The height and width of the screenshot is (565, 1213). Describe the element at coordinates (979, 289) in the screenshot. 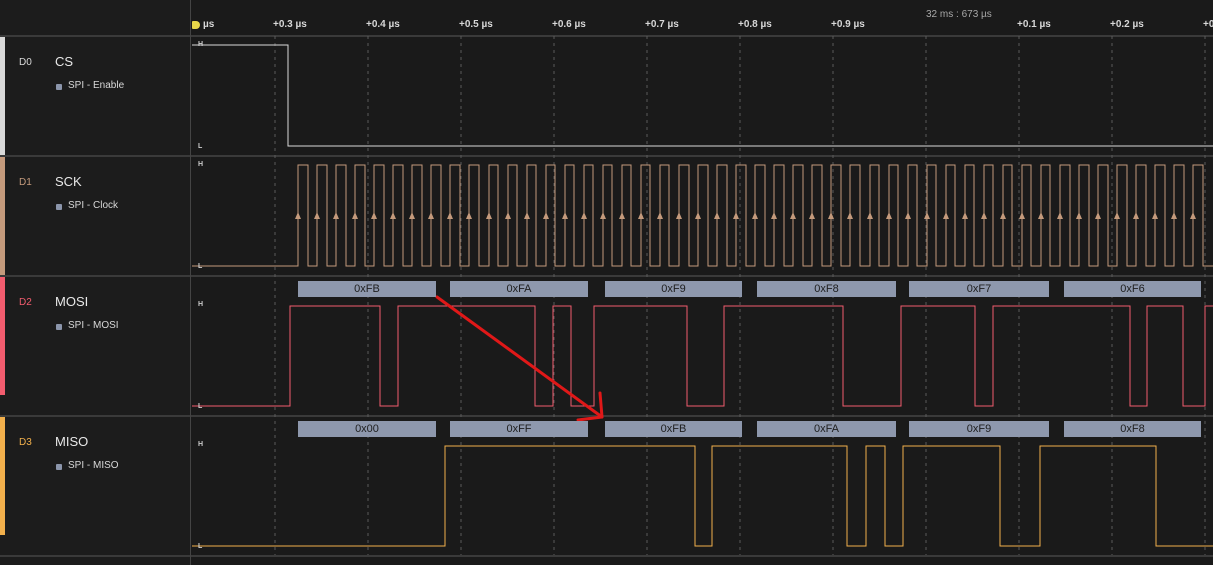

I see `mosi-decode-label: 0xF7` at that location.